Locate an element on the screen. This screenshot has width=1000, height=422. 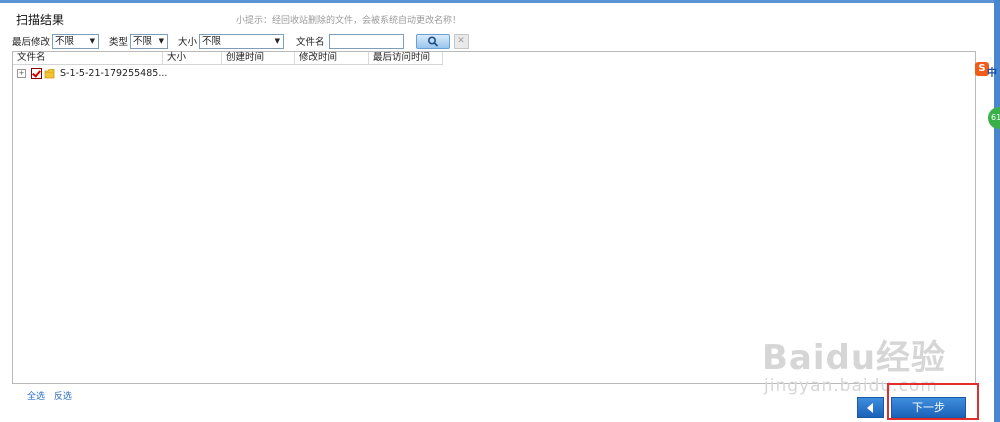
size-label: 大小 is located at coordinates (188, 42).